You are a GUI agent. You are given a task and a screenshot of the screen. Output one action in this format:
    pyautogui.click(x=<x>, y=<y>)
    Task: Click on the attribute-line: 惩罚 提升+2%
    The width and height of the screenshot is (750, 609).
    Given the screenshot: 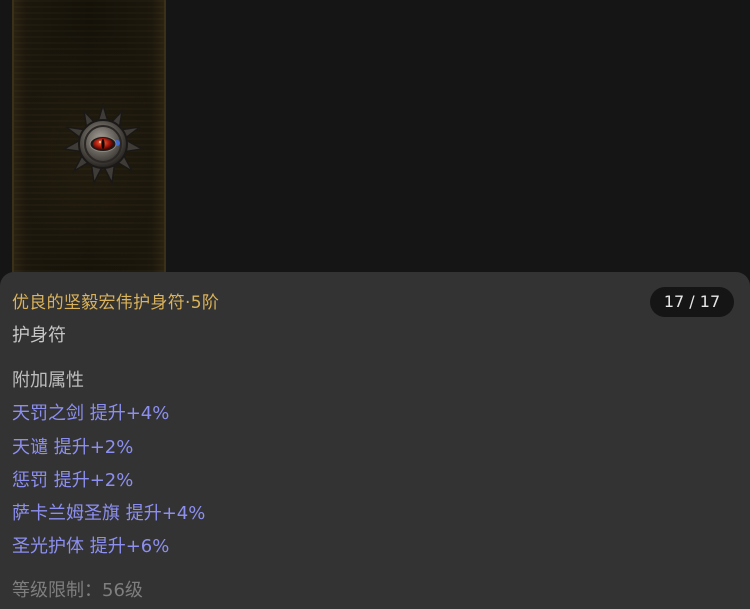 What is the action you would take?
    pyautogui.click(x=73, y=480)
    